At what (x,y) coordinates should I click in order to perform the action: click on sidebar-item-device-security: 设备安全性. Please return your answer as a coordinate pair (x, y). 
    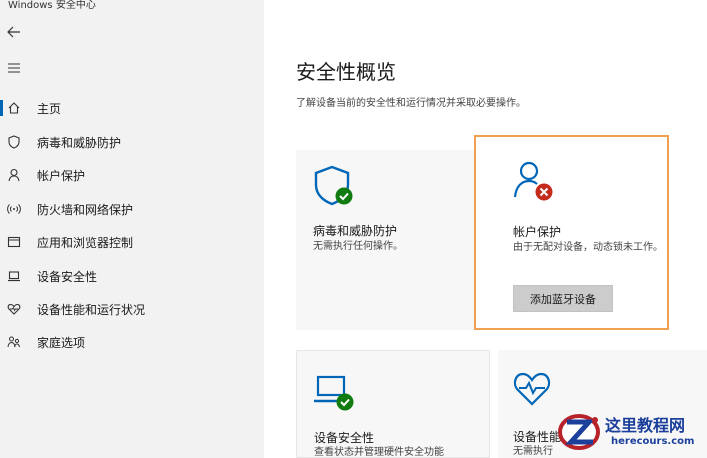
    Looking at the image, I should click on (132, 276).